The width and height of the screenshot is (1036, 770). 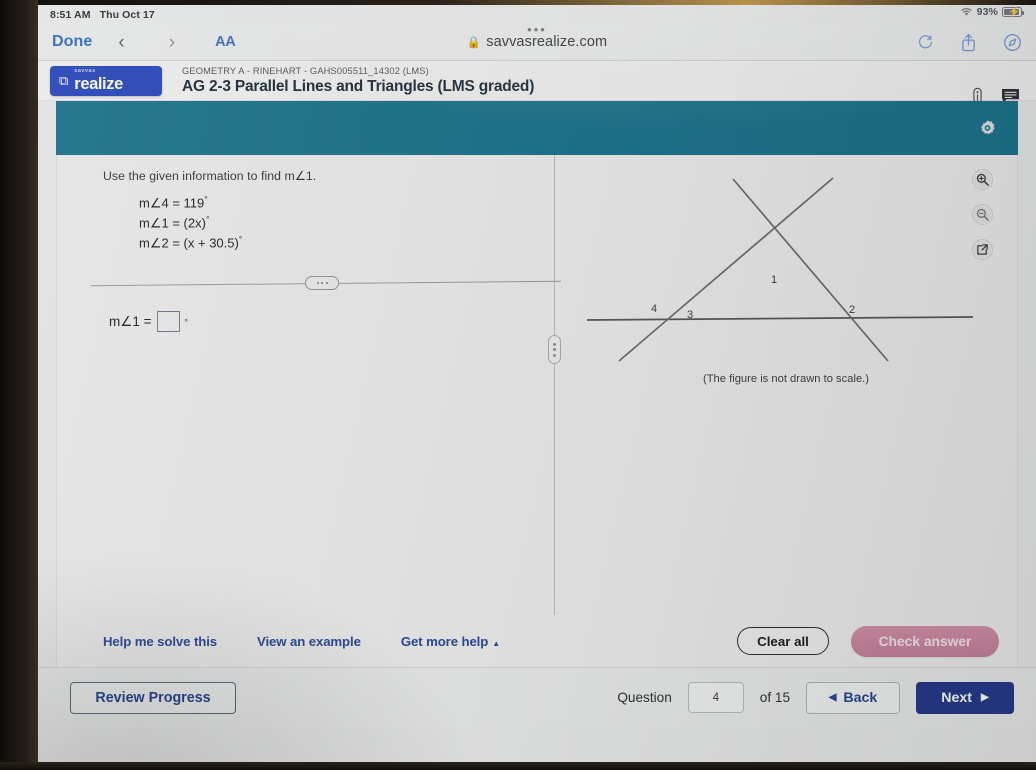 I want to click on reload-icon, so click(x=925, y=42).